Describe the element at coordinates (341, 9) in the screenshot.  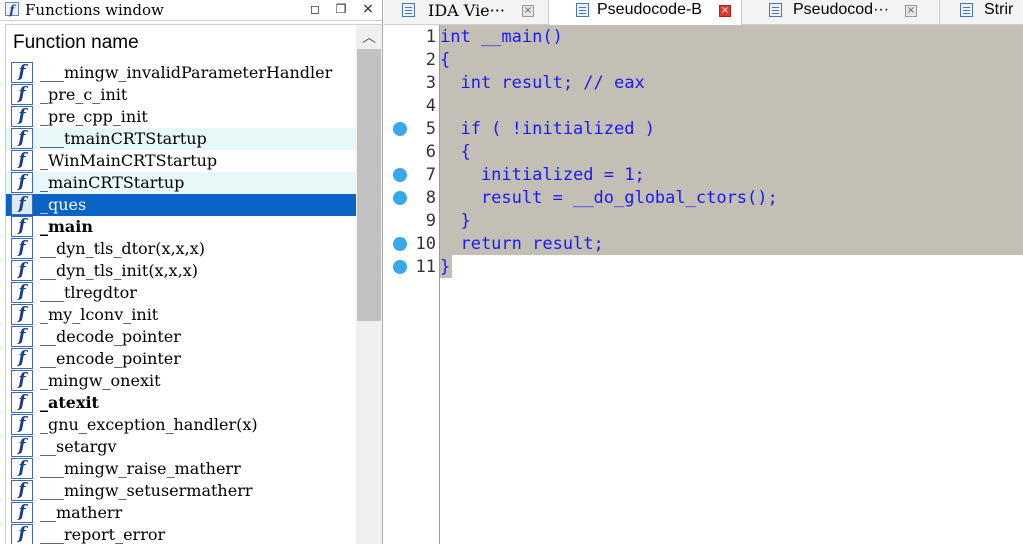
I see `restore-icon: ❐` at that location.